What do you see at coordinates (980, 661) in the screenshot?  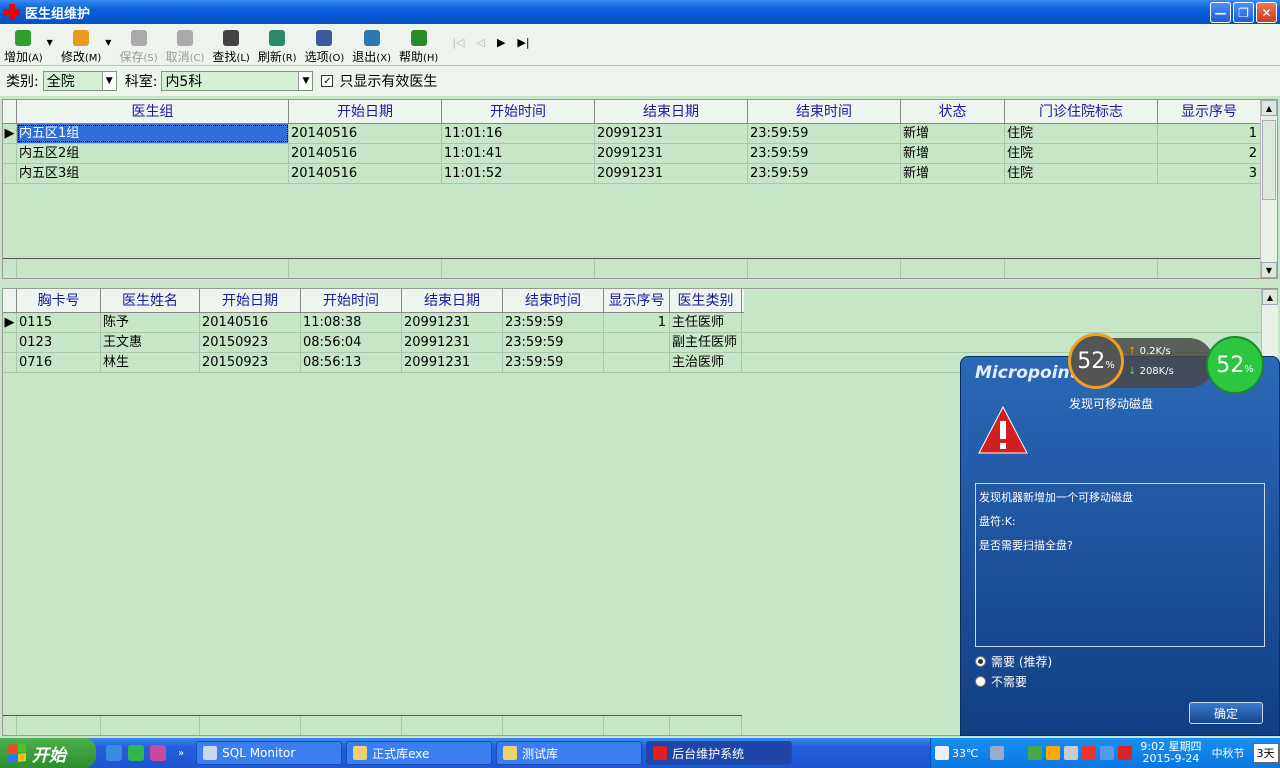 I see `radio-selected-icon` at bounding box center [980, 661].